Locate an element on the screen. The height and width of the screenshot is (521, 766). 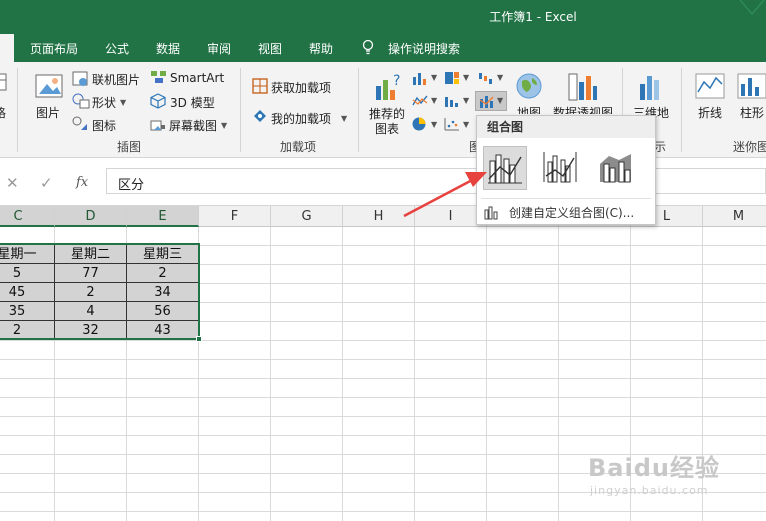
fill-handle is located at coordinates (199, 339).